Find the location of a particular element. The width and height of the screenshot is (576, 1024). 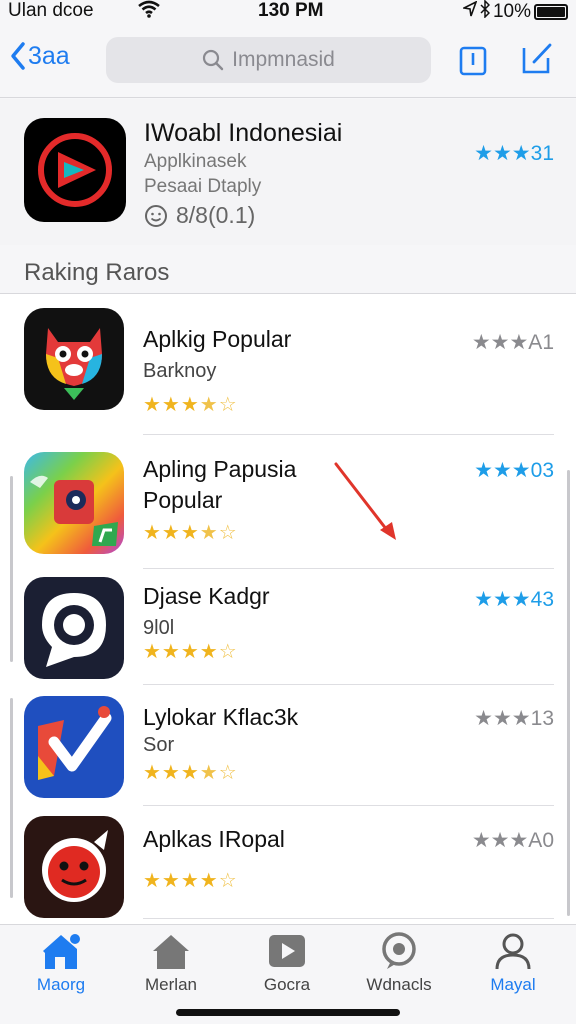

location-icon is located at coordinates (469, 11).